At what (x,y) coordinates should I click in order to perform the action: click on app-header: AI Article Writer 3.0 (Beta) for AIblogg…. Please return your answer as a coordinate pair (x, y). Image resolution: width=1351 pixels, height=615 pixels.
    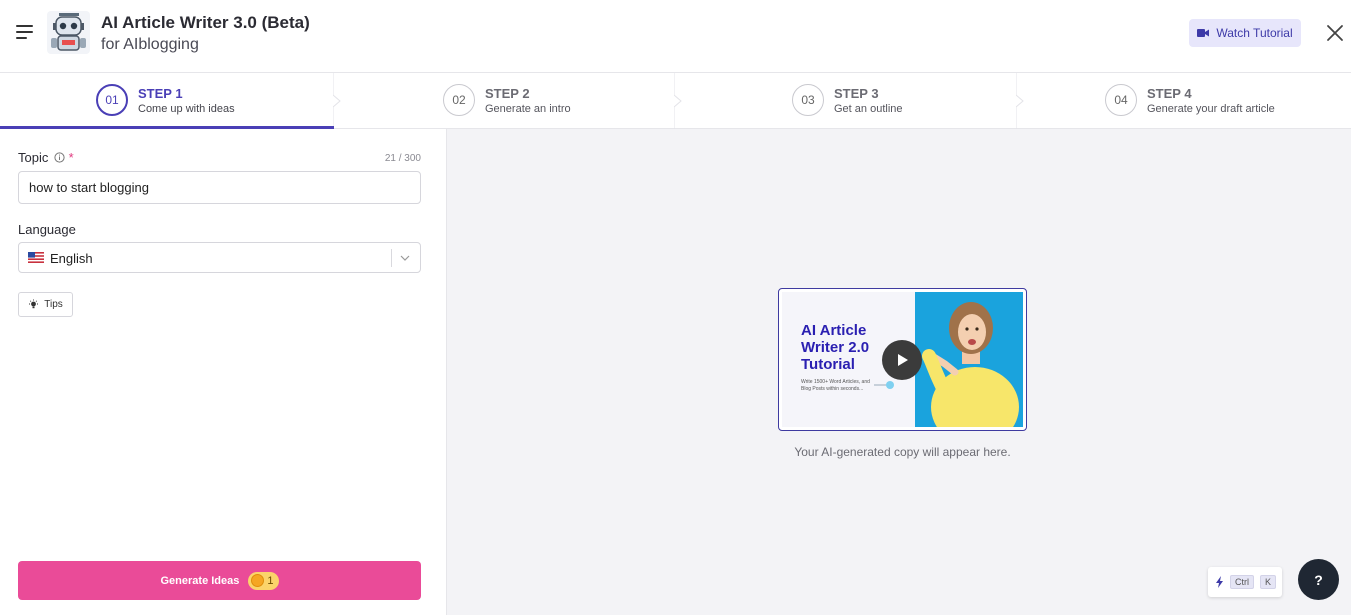
    Looking at the image, I should click on (675, 36).